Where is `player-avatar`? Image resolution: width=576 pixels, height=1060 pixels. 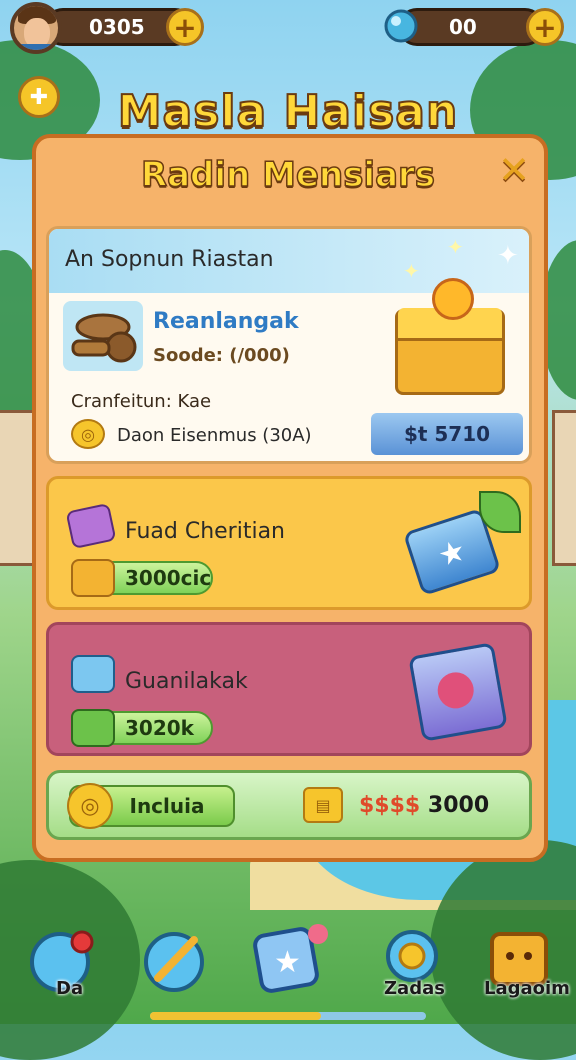
player-avatar is located at coordinates (36, 28).